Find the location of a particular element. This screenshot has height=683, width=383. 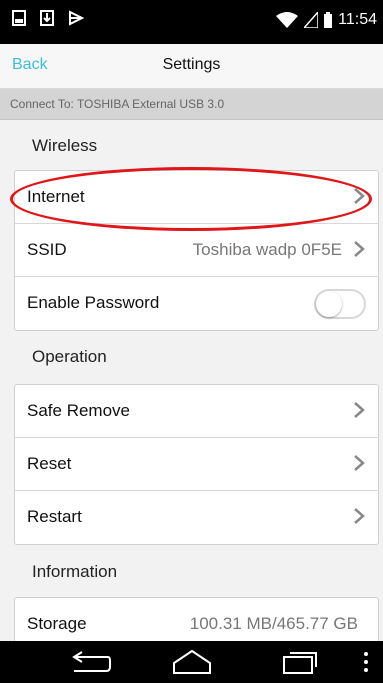

ssid-row: SSID Toshiba wadp 0F5E is located at coordinates (196, 250).